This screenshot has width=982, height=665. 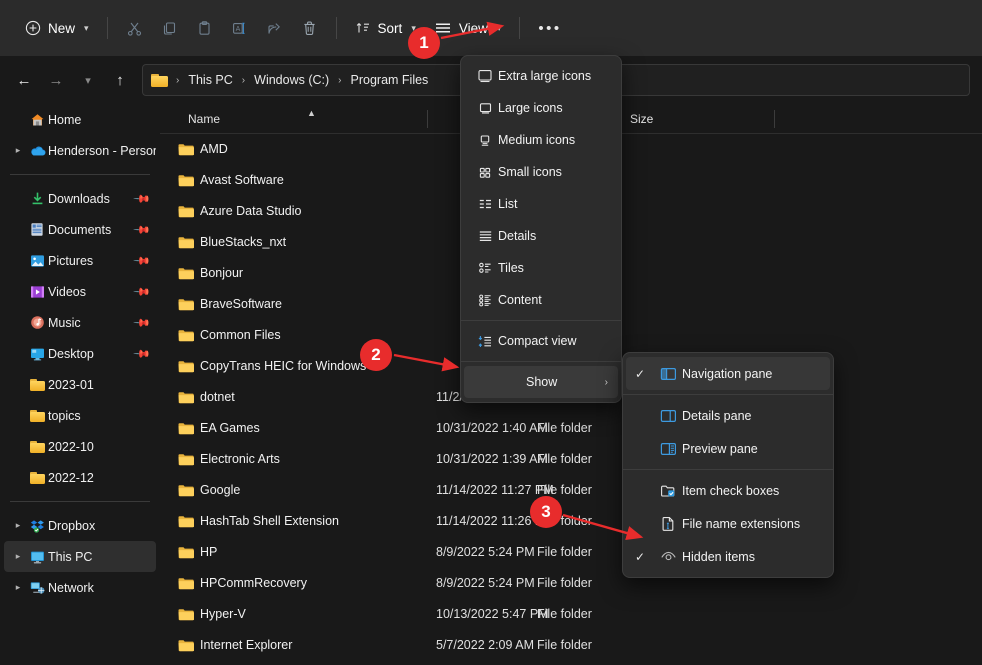 What do you see at coordinates (728, 373) in the screenshot?
I see `menu-item-navigation-pane: ✓ Navigation pane` at bounding box center [728, 373].